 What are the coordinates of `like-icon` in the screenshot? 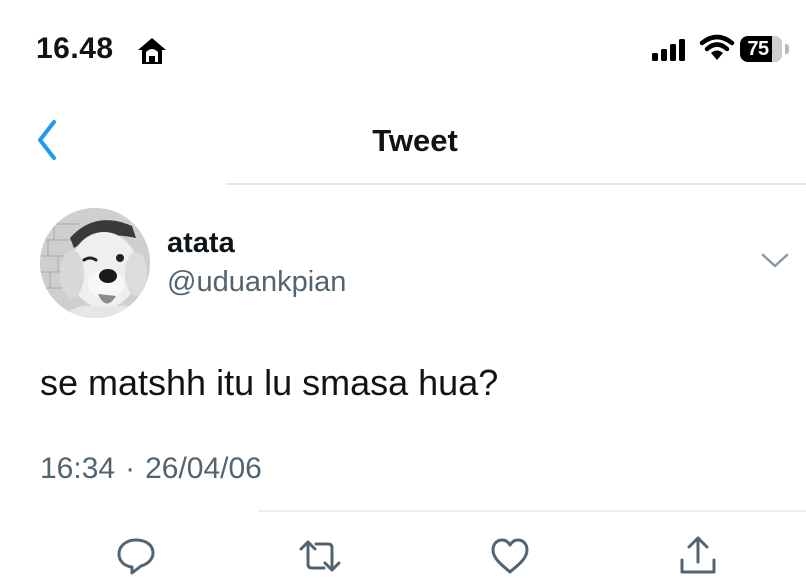 It's located at (510, 556).